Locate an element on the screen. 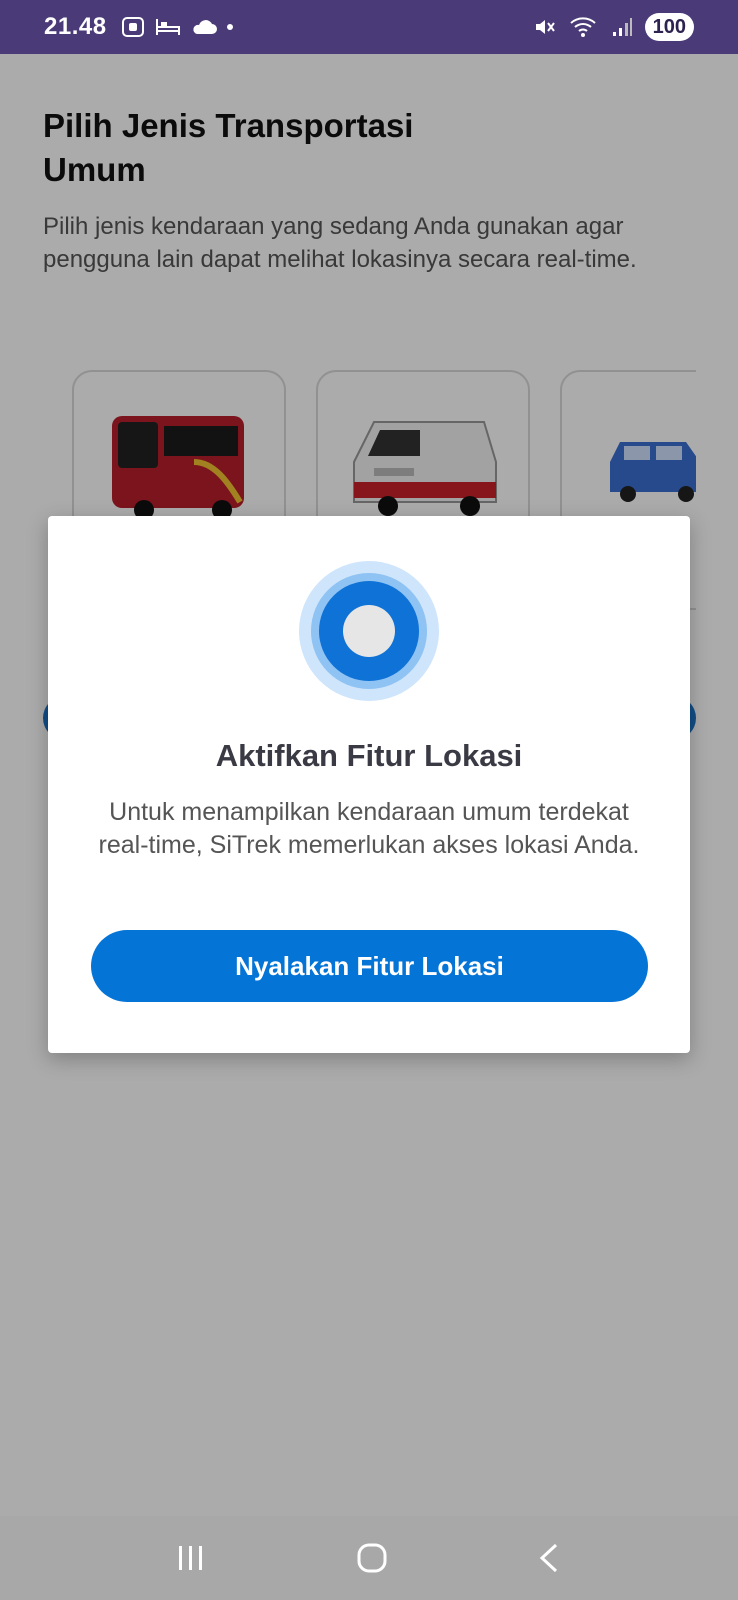  cloud-icon is located at coordinates (204, 27).